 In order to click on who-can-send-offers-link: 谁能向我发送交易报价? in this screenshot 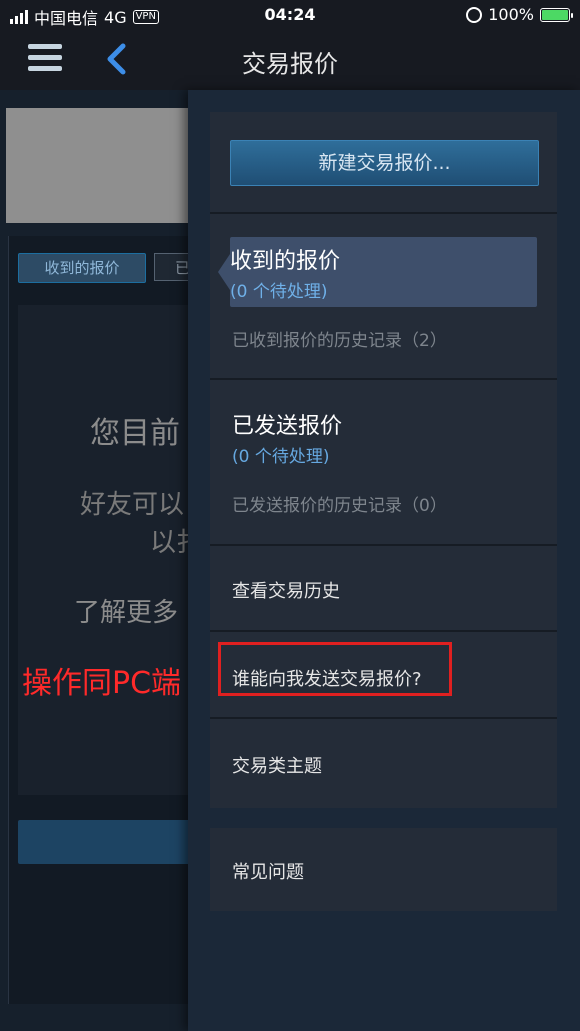, I will do `click(327, 678)`.